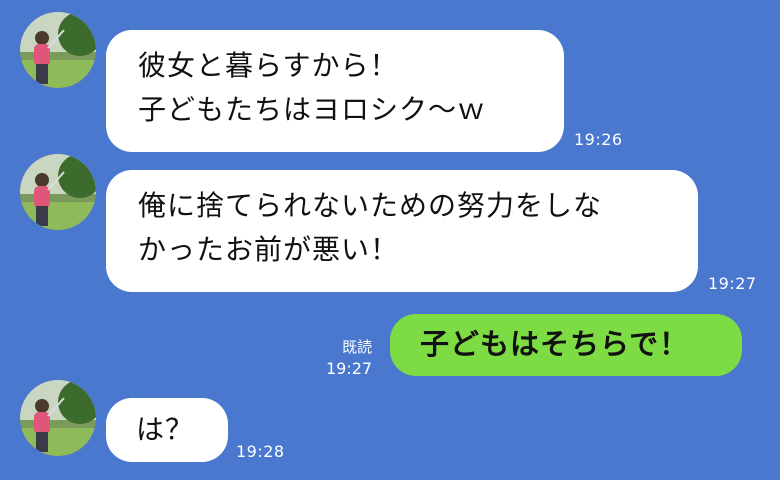 The width and height of the screenshot is (780, 480). I want to click on message-bubble-incoming: 彼女と暮らすから！ 子どもたちはヨロシク〜ｗ, so click(335, 91).